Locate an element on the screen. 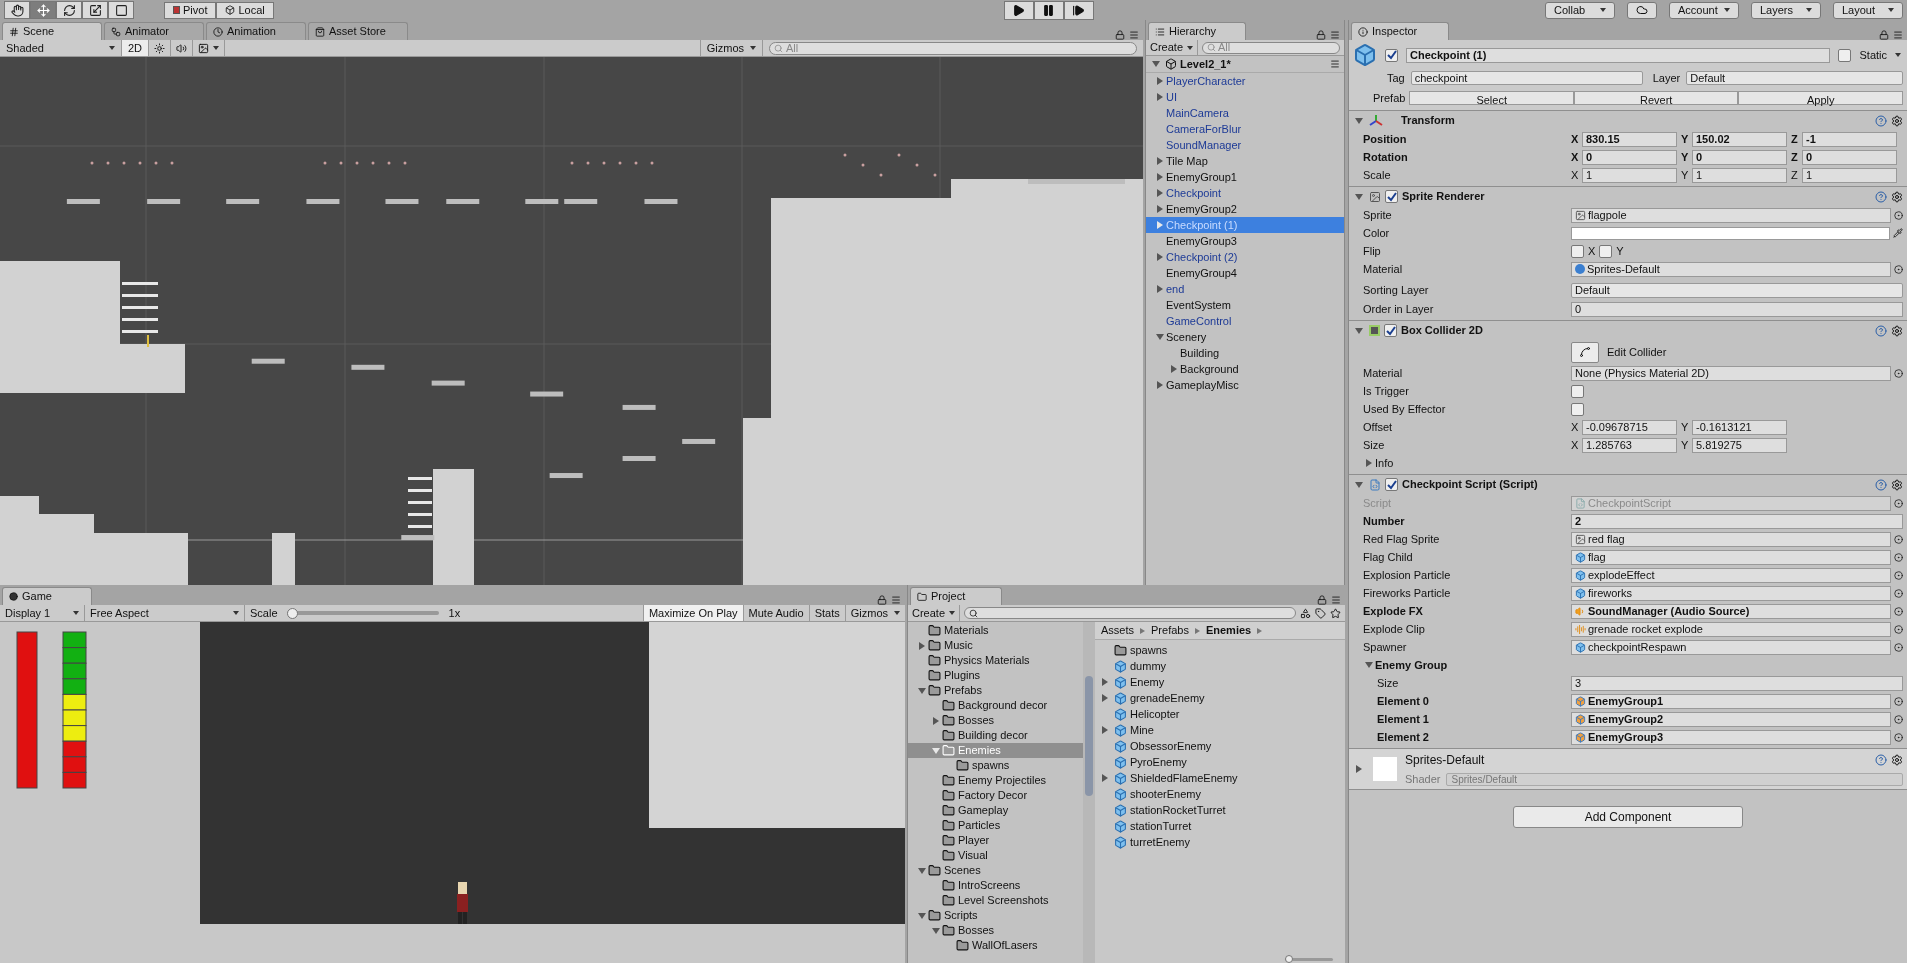  asset-item: turretEnemy is located at coordinates (1220, 842).